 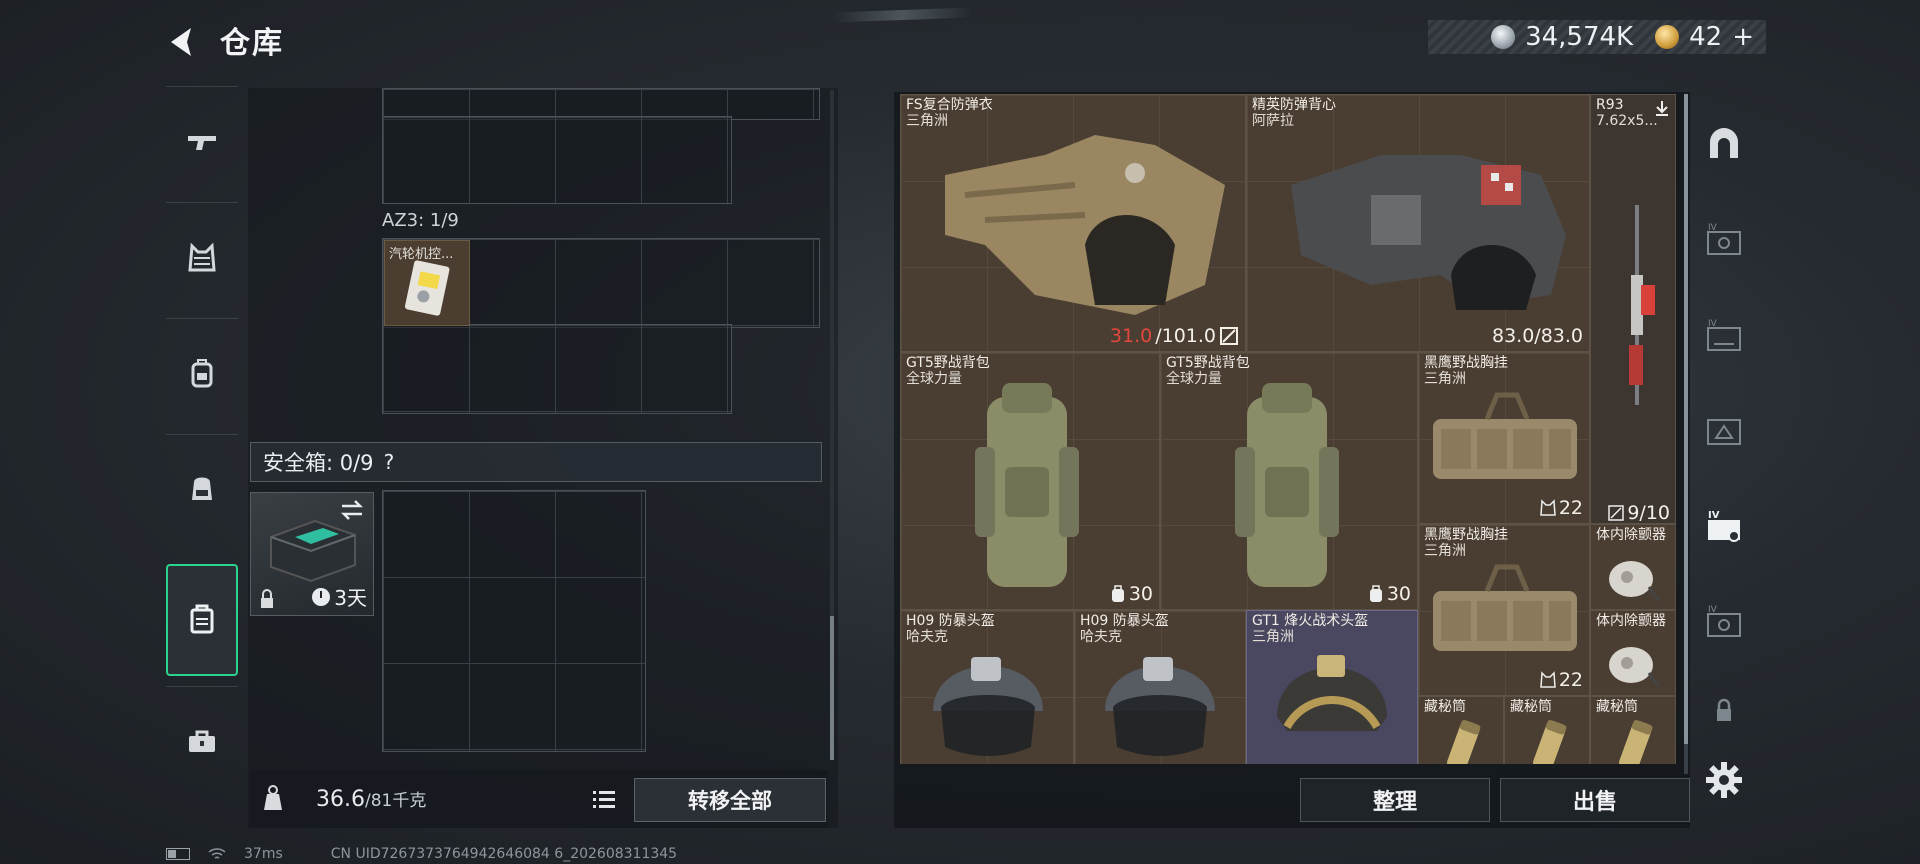 I want to click on armor-vest-icon, so click(x=202, y=257).